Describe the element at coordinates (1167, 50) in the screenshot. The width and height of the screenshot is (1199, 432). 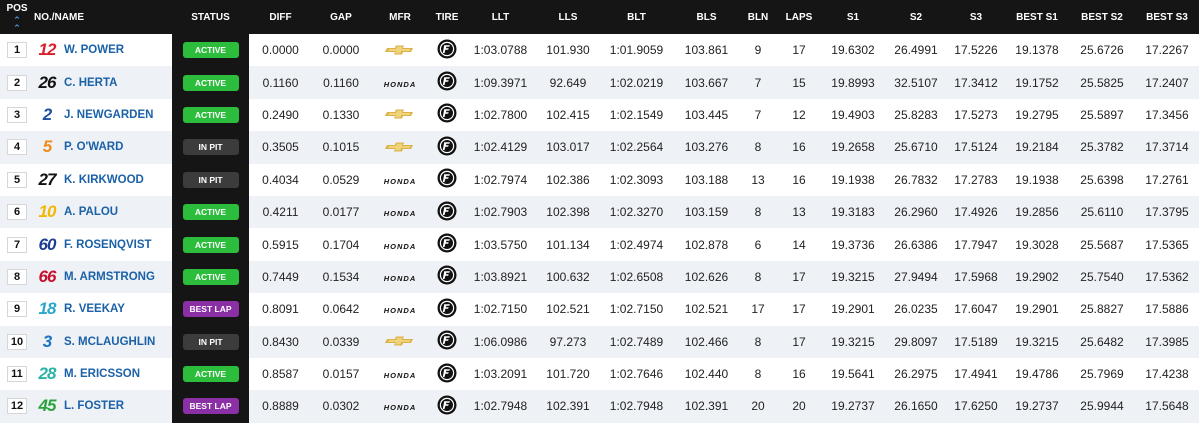
I see `best-s3-cell: 17.2267` at that location.